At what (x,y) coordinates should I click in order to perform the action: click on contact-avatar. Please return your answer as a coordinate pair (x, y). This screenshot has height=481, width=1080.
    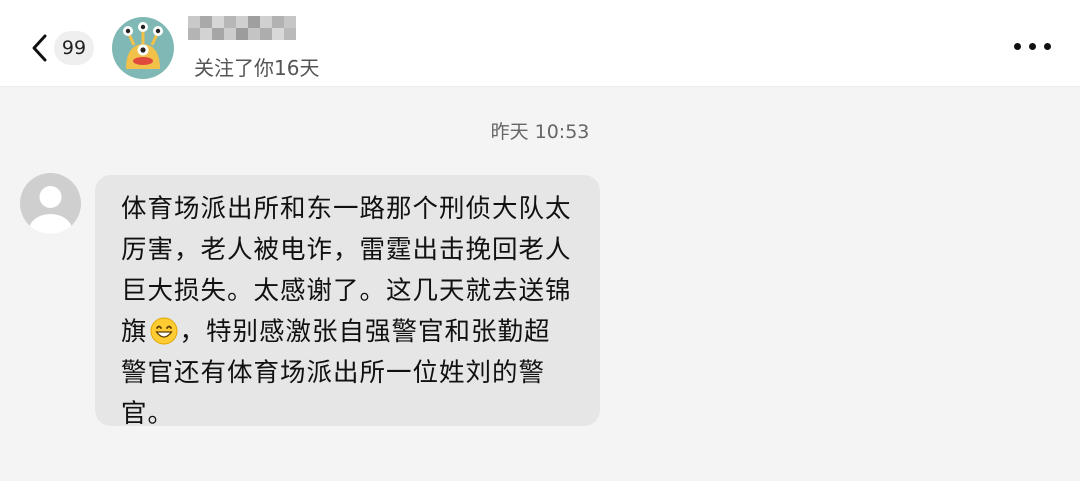
    Looking at the image, I should click on (143, 48).